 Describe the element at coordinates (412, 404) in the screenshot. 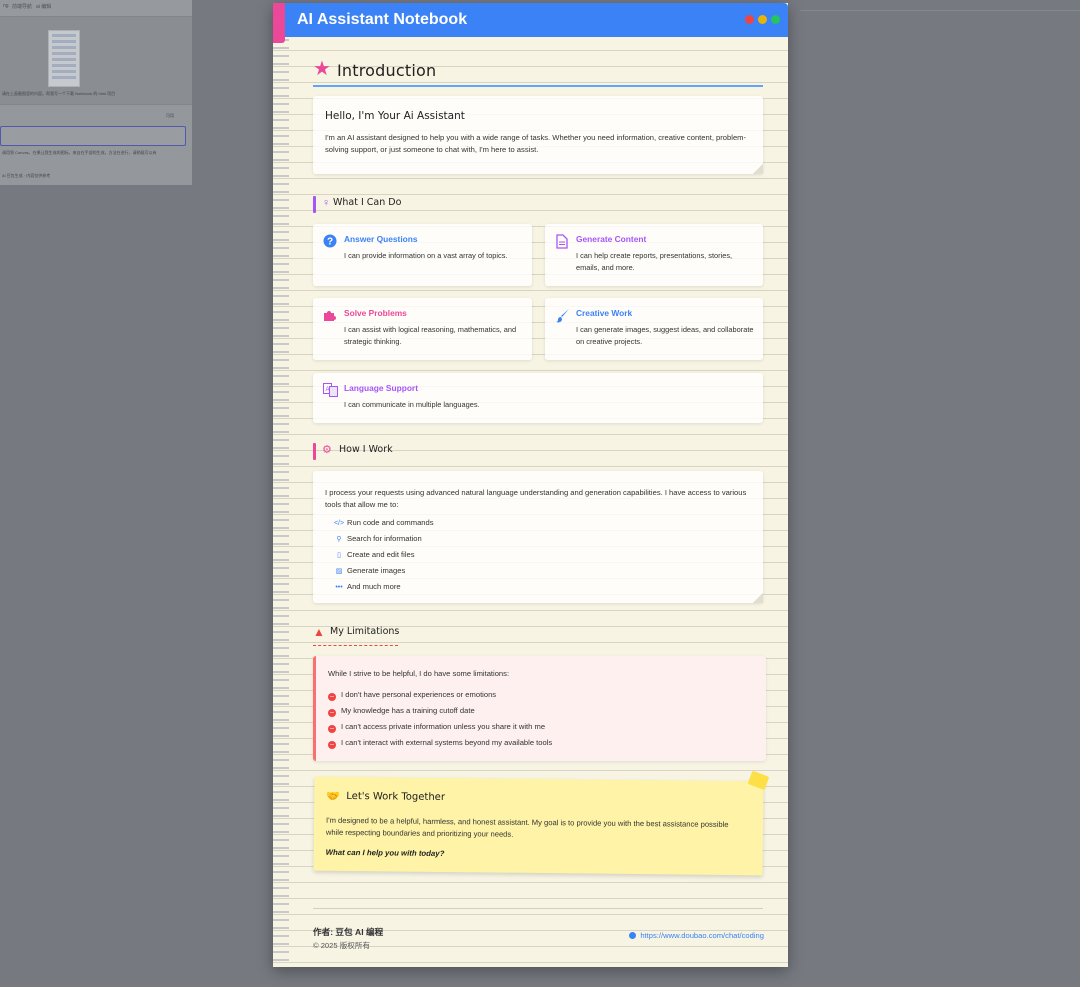

I see `feature-description: I can communicate in multiple languages.` at that location.